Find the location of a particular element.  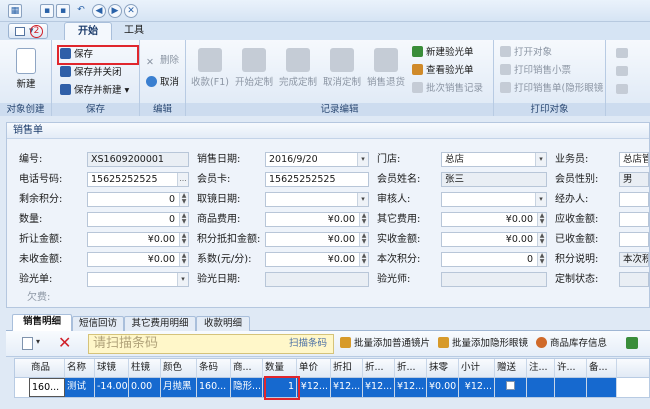

field-quantity: 0 ▲ ▼ is located at coordinates (138, 219).